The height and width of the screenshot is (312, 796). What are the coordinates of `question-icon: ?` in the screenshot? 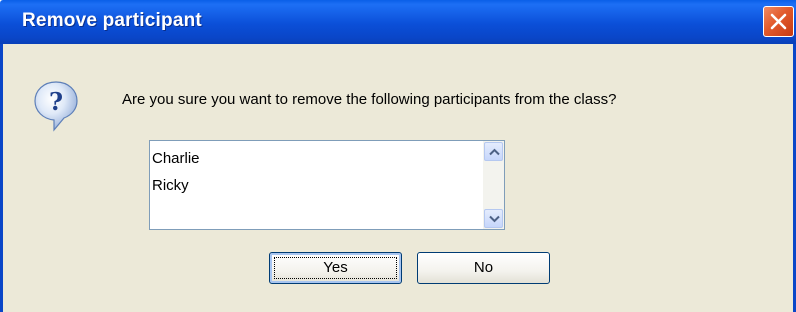 It's located at (56, 106).